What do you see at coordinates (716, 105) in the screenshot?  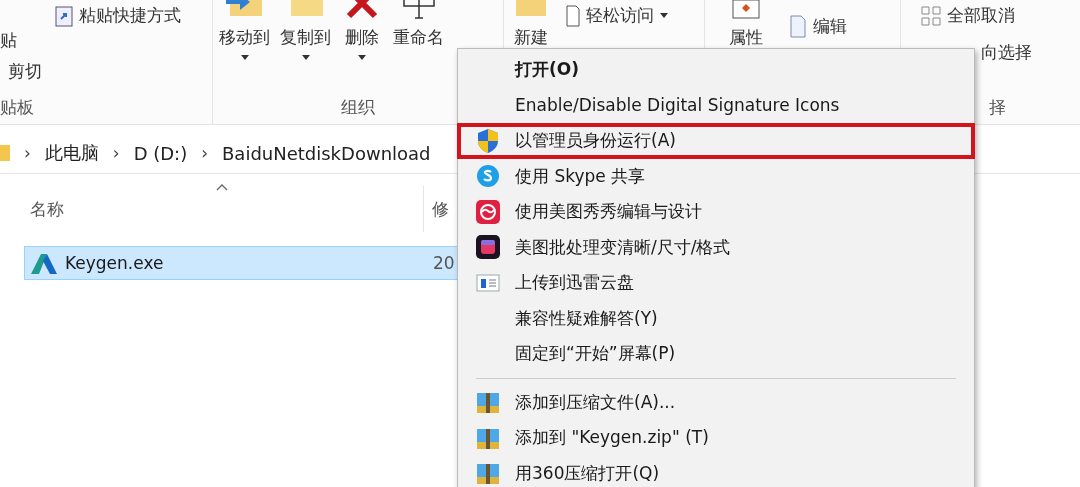 I see `menu-item: Enable/Disable Digital Signature Icons` at bounding box center [716, 105].